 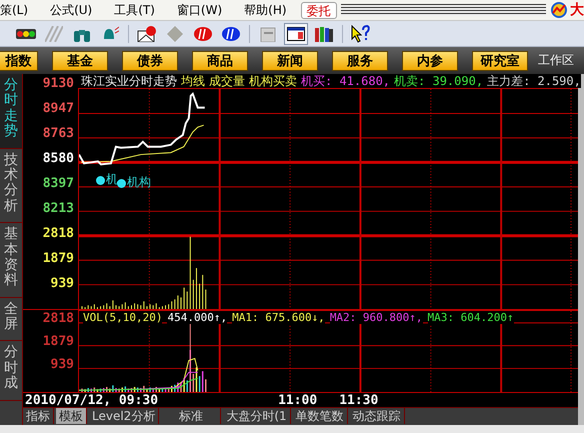 I want to click on chart-header-text: 成交量, so click(x=227, y=81).